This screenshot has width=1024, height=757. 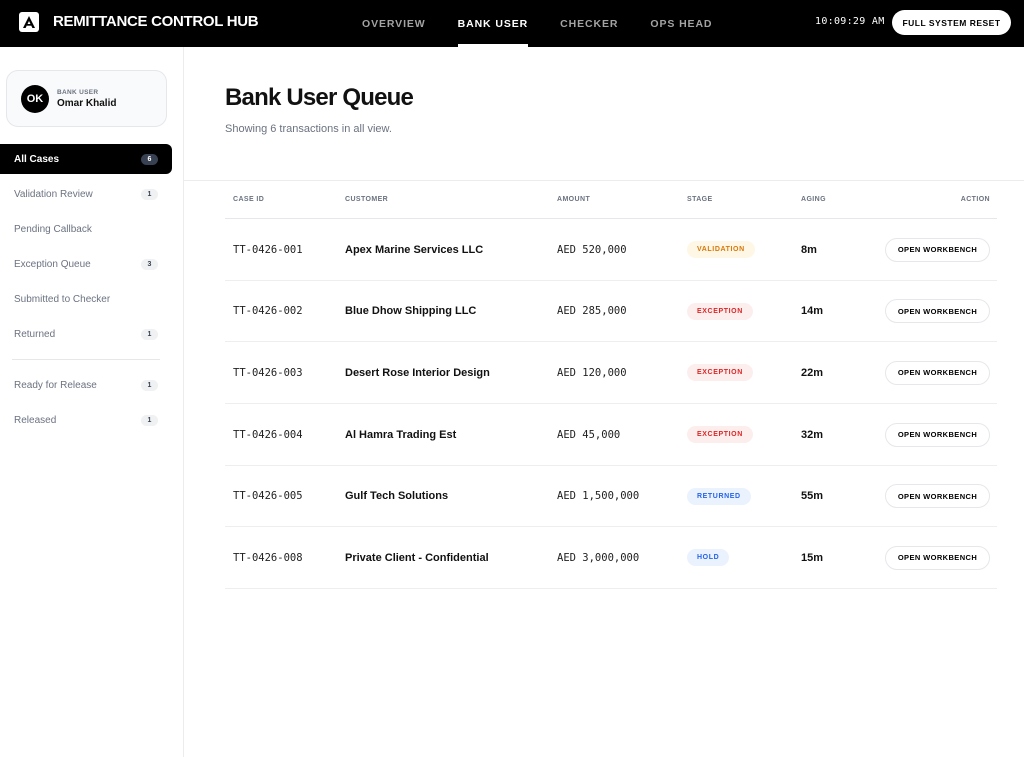 I want to click on case-id: TT-0426-001, so click(x=268, y=249).